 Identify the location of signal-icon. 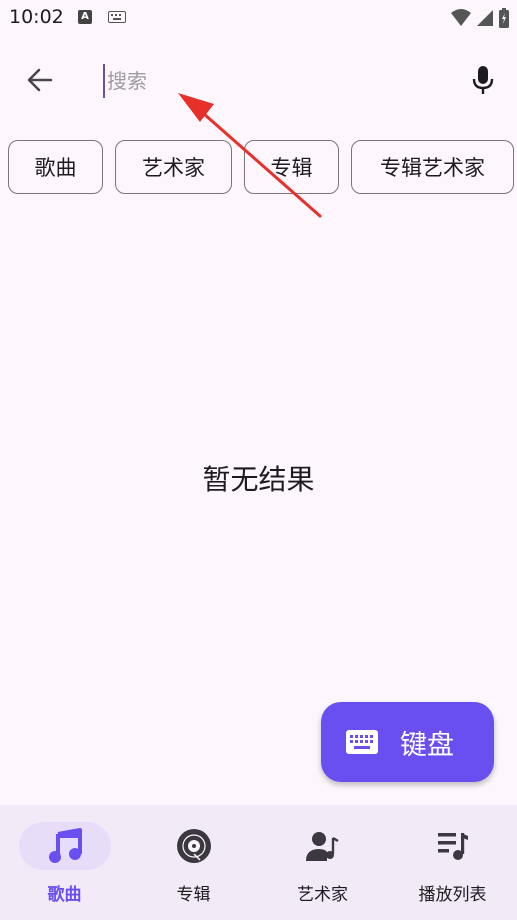
(485, 18).